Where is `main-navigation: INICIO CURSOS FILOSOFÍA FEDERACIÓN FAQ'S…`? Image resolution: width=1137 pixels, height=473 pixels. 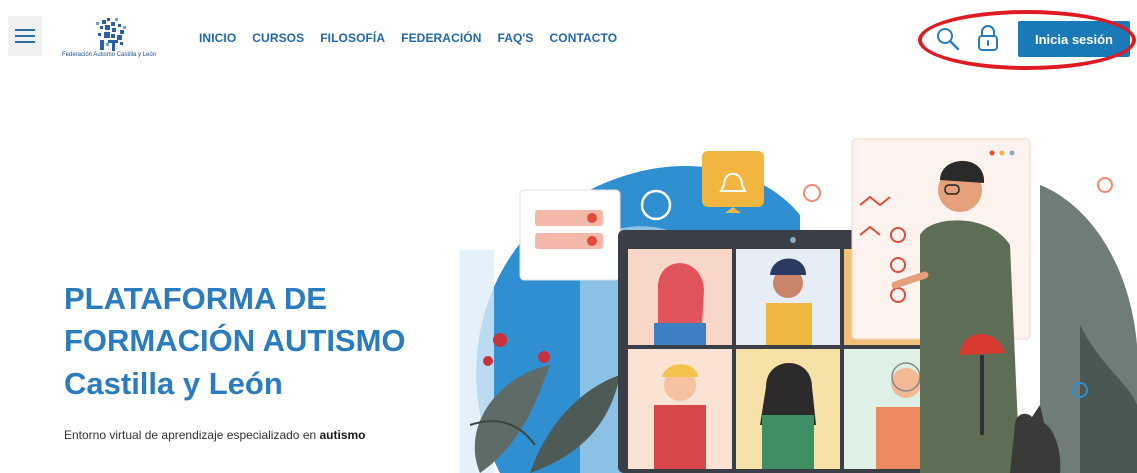 main-navigation: INICIO CURSOS FILOSOFÍA FEDERACIÓN FAQ'S… is located at coordinates (416, 38).